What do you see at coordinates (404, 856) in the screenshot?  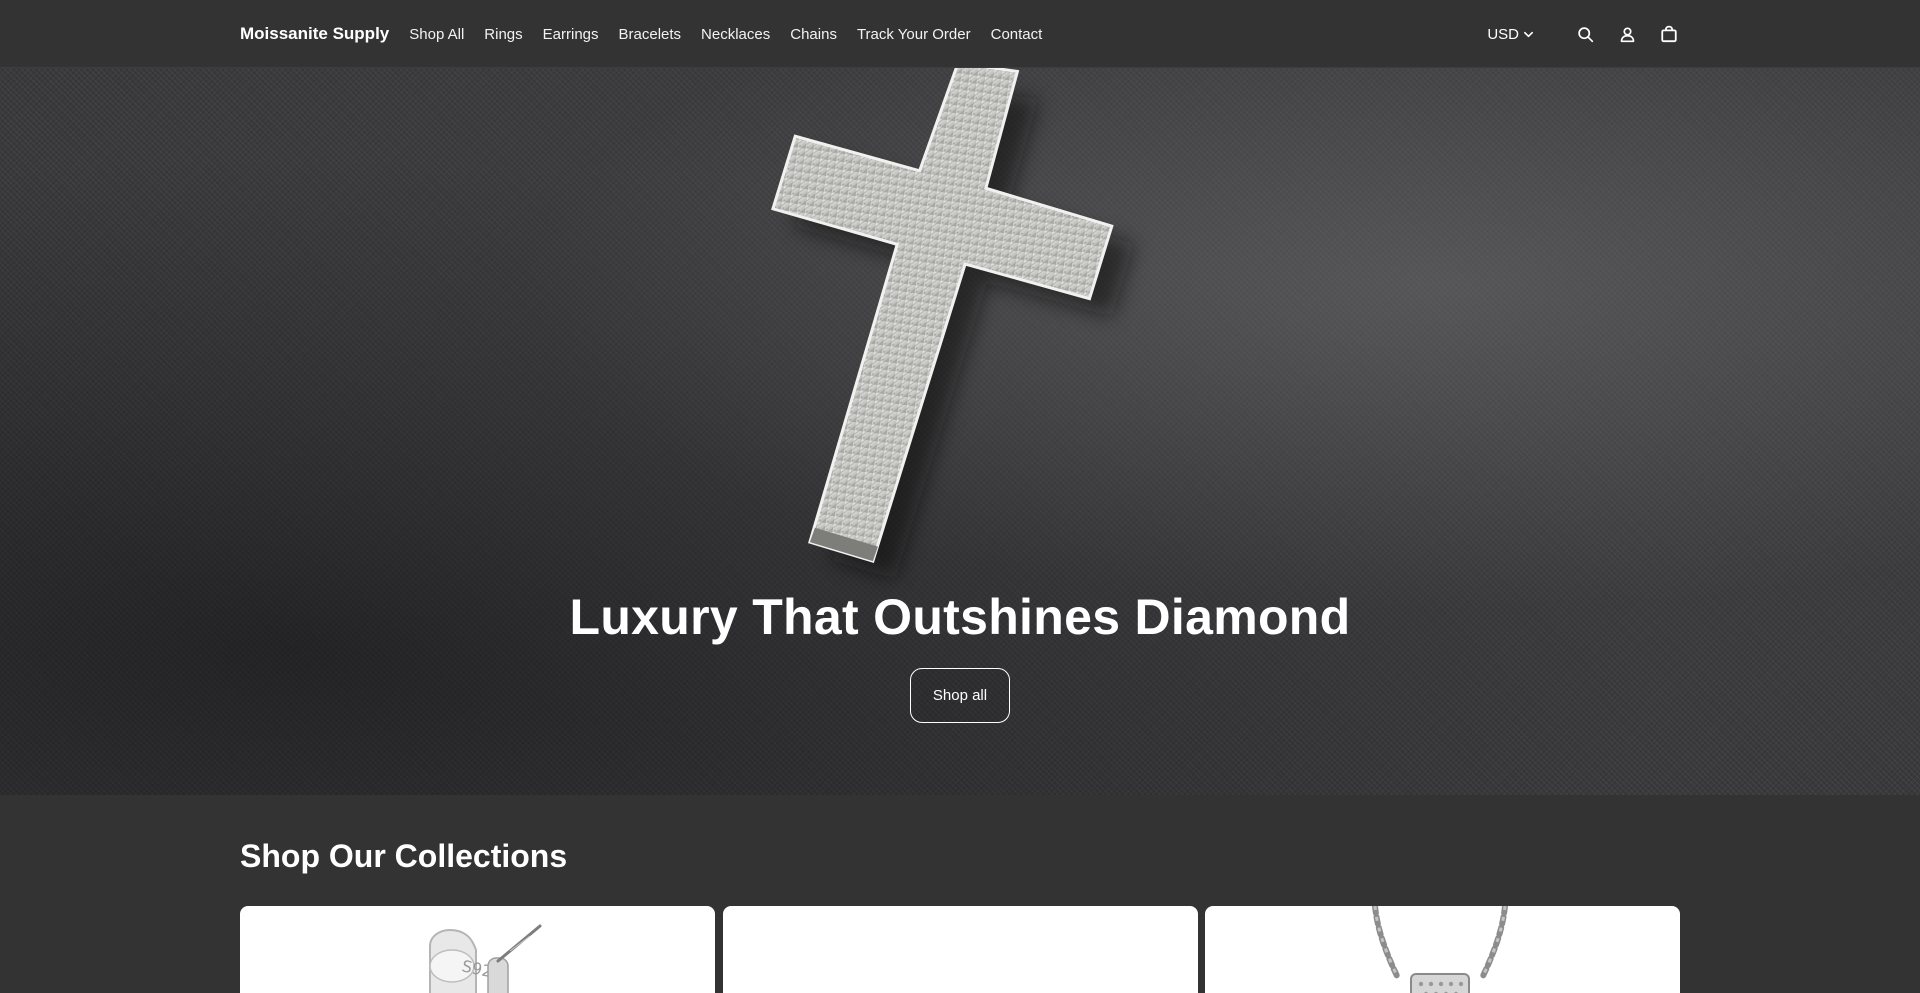 I see `collections-heading: Shop Our Collections` at bounding box center [404, 856].